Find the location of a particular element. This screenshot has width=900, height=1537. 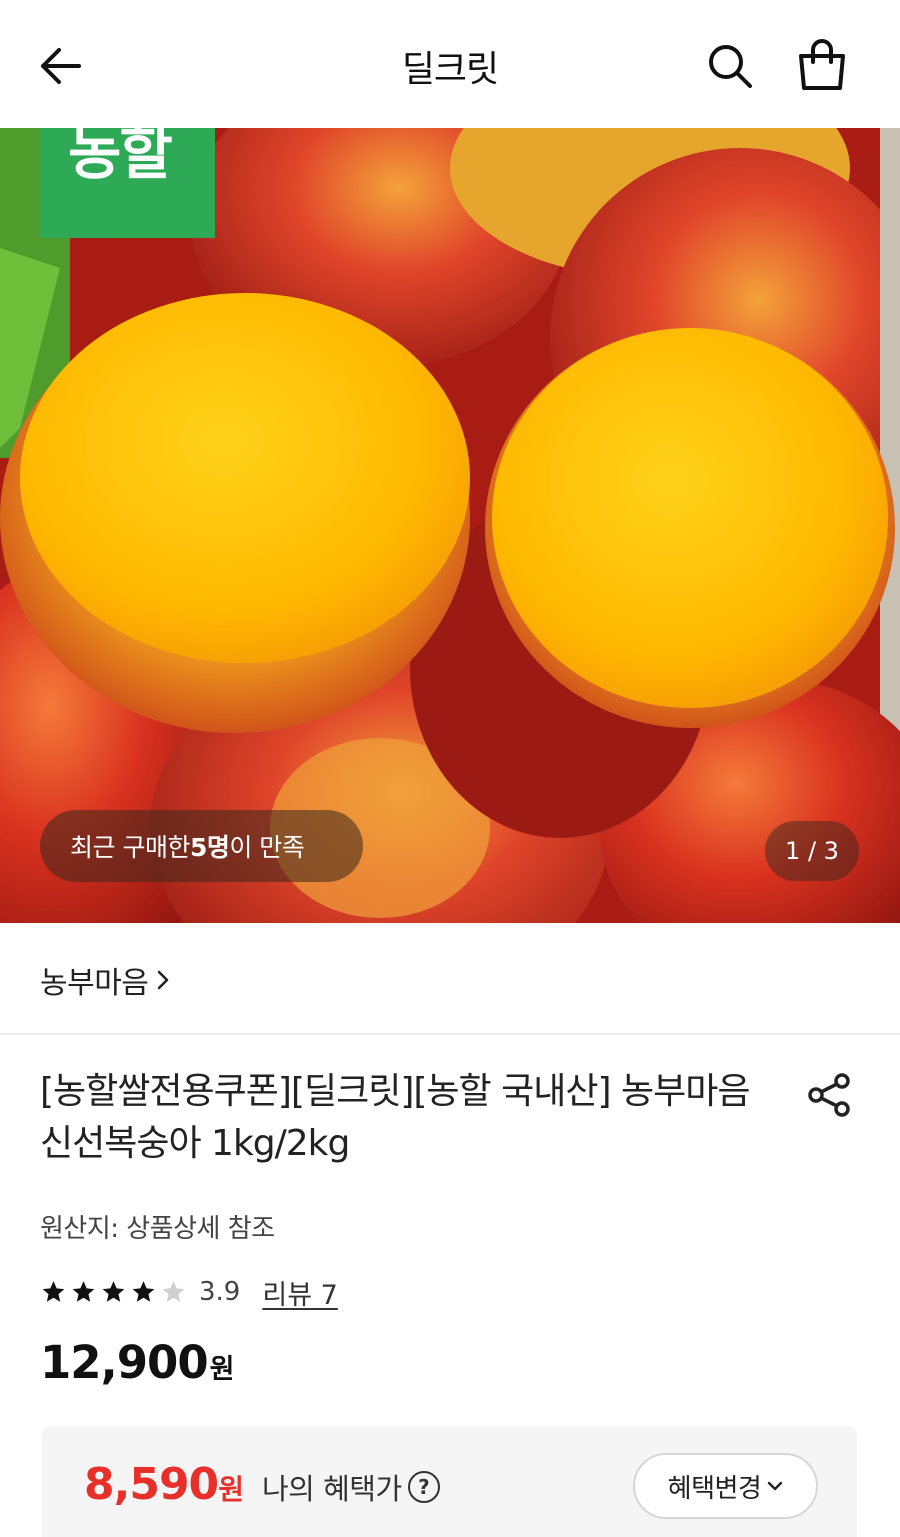

satisfaction-badge: 최근 구매한 5명 이 만족 is located at coordinates (201, 846).